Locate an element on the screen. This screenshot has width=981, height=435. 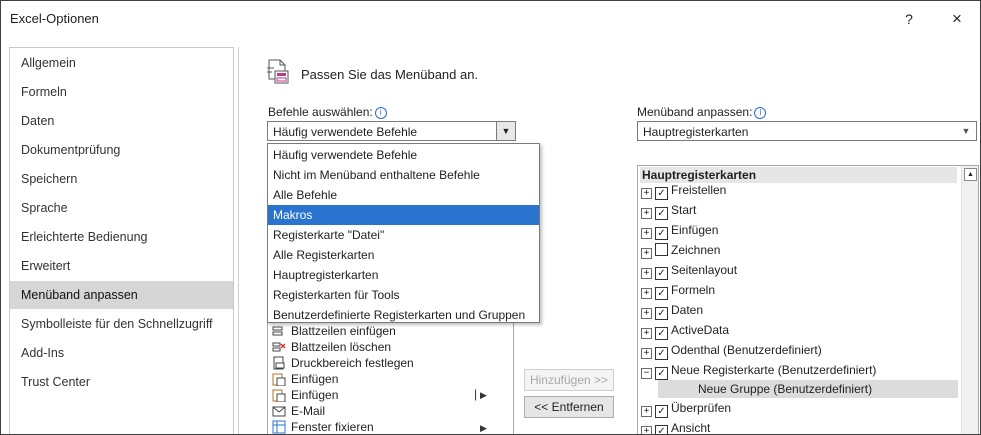
tree-item-label: Start is located at coordinates (684, 210).